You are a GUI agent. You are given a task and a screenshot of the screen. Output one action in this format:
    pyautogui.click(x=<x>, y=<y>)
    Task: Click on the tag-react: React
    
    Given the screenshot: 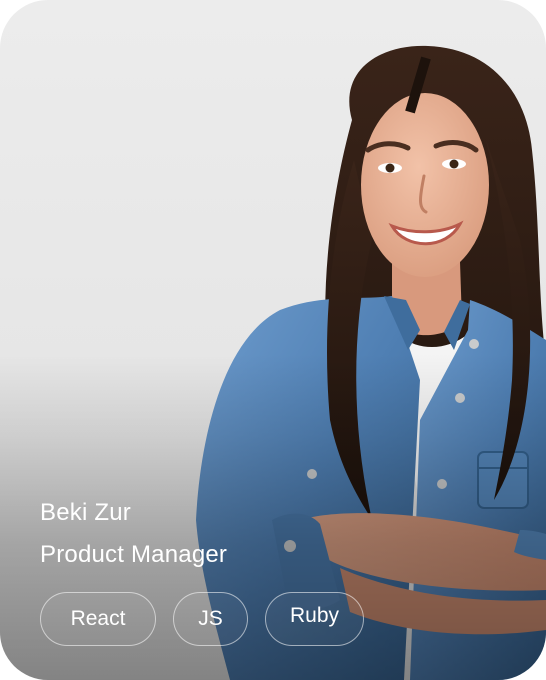 What is the action you would take?
    pyautogui.click(x=98, y=619)
    